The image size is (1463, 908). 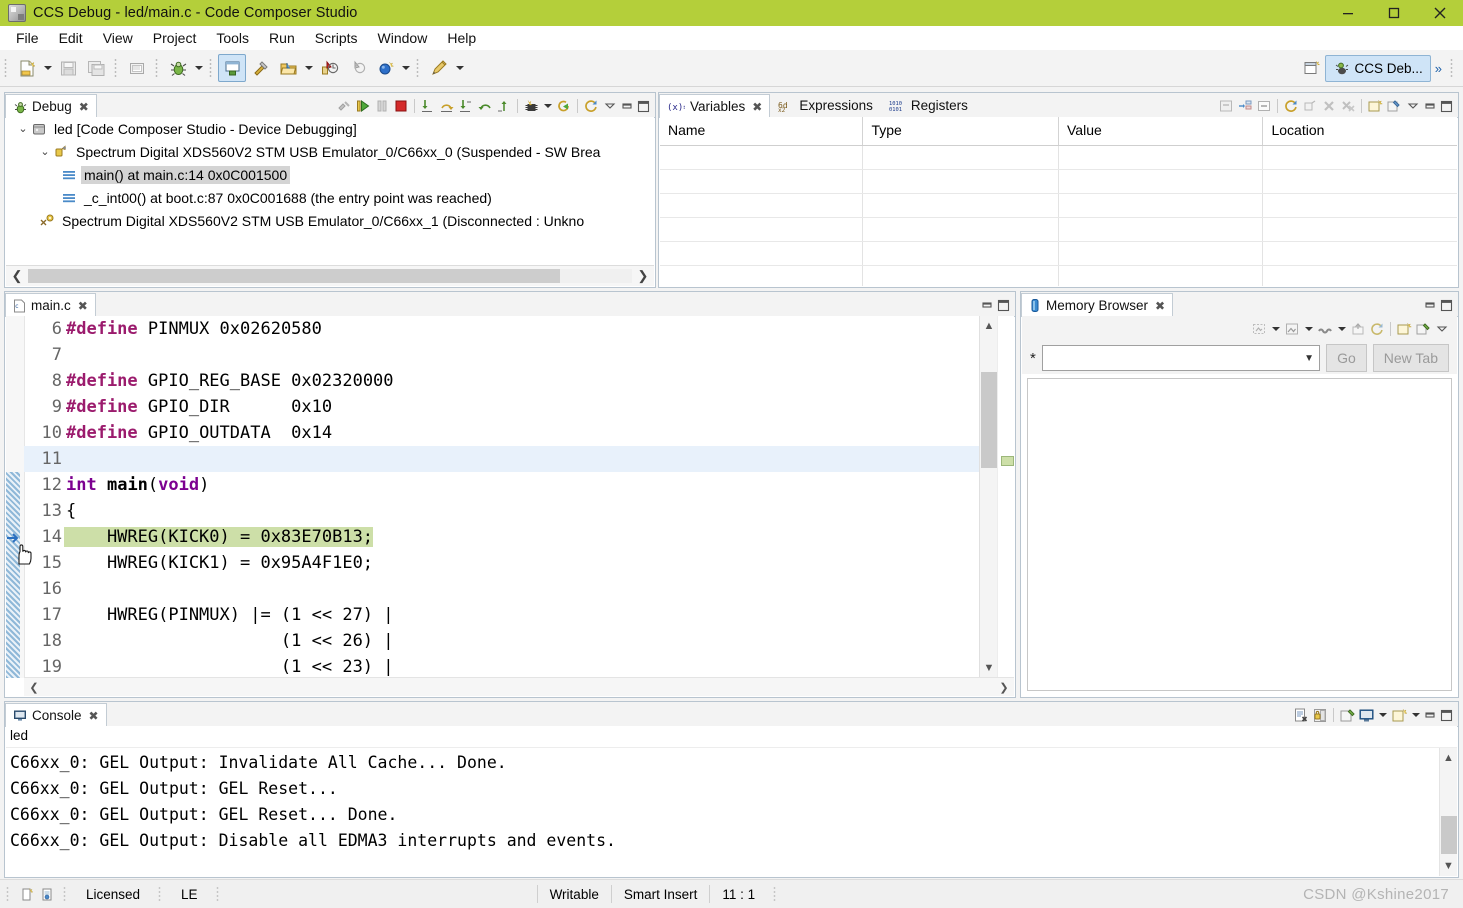 What do you see at coordinates (1440, 13) in the screenshot?
I see `close-icon` at bounding box center [1440, 13].